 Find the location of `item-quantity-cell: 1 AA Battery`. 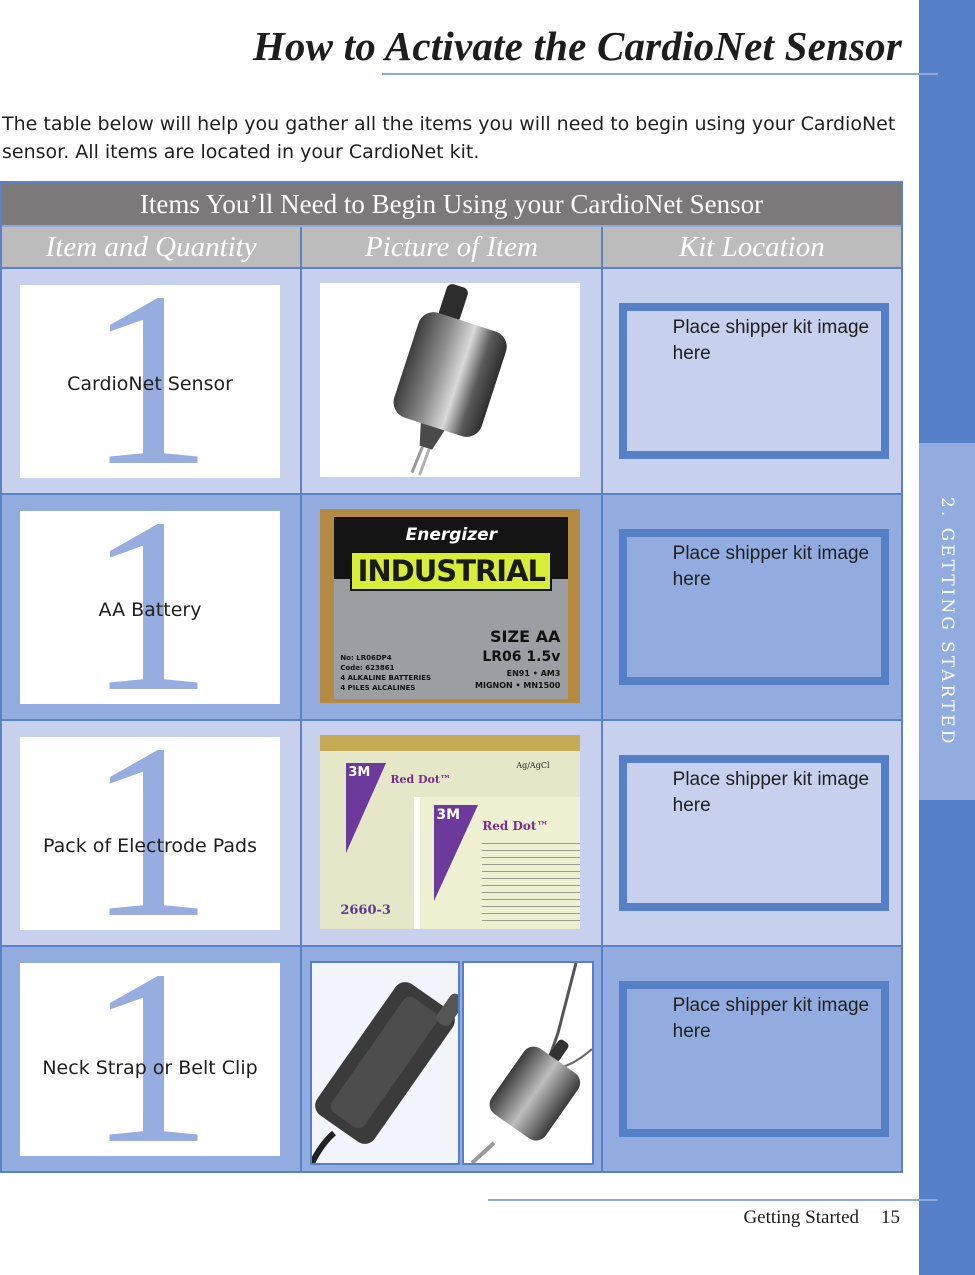

item-quantity-cell: 1 AA Battery is located at coordinates (151, 607).